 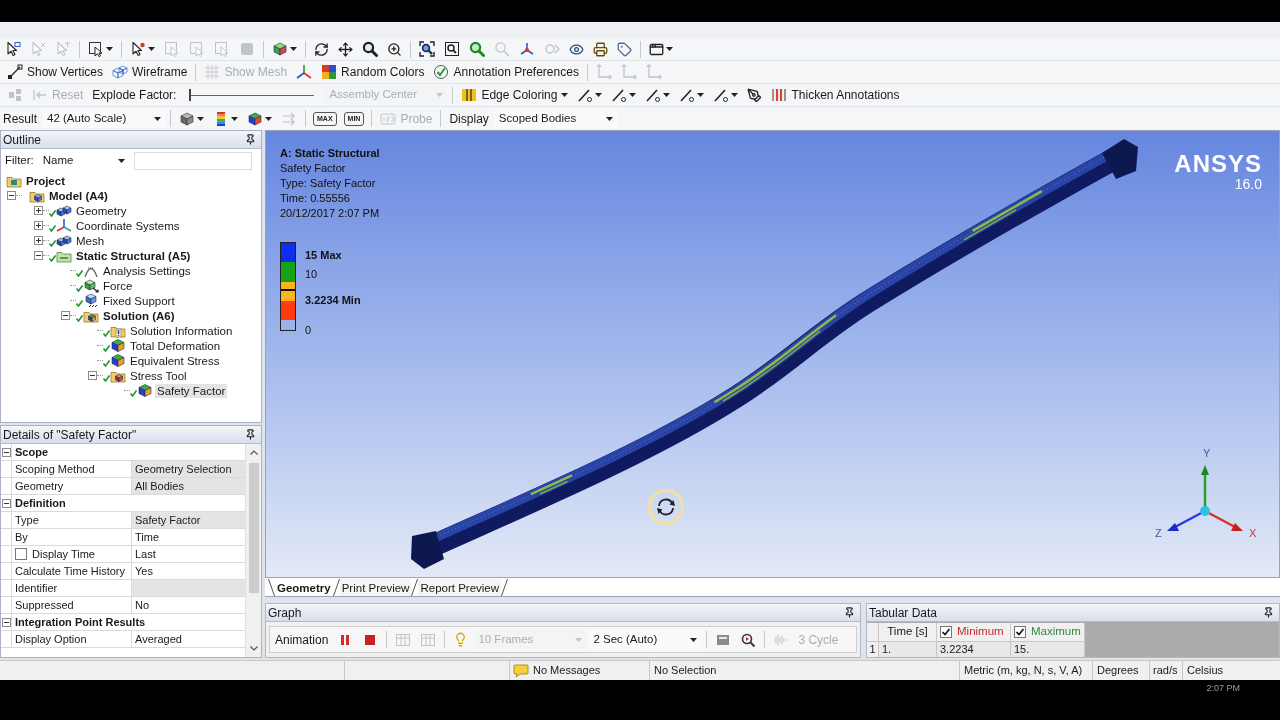 I want to click on toolbar-label: Display, so click(x=469, y=119).